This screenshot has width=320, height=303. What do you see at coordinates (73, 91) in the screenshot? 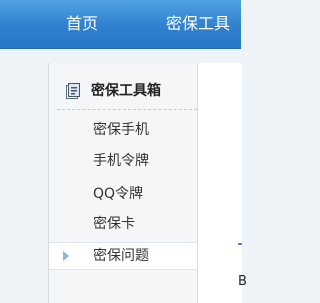
I see `toolbox-icon` at bounding box center [73, 91].